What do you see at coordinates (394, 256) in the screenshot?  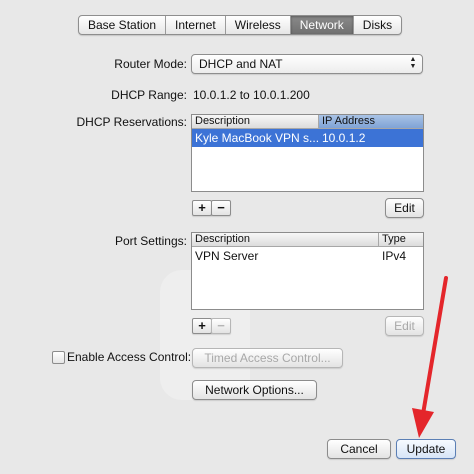 I see `port-type: IPv4` at bounding box center [394, 256].